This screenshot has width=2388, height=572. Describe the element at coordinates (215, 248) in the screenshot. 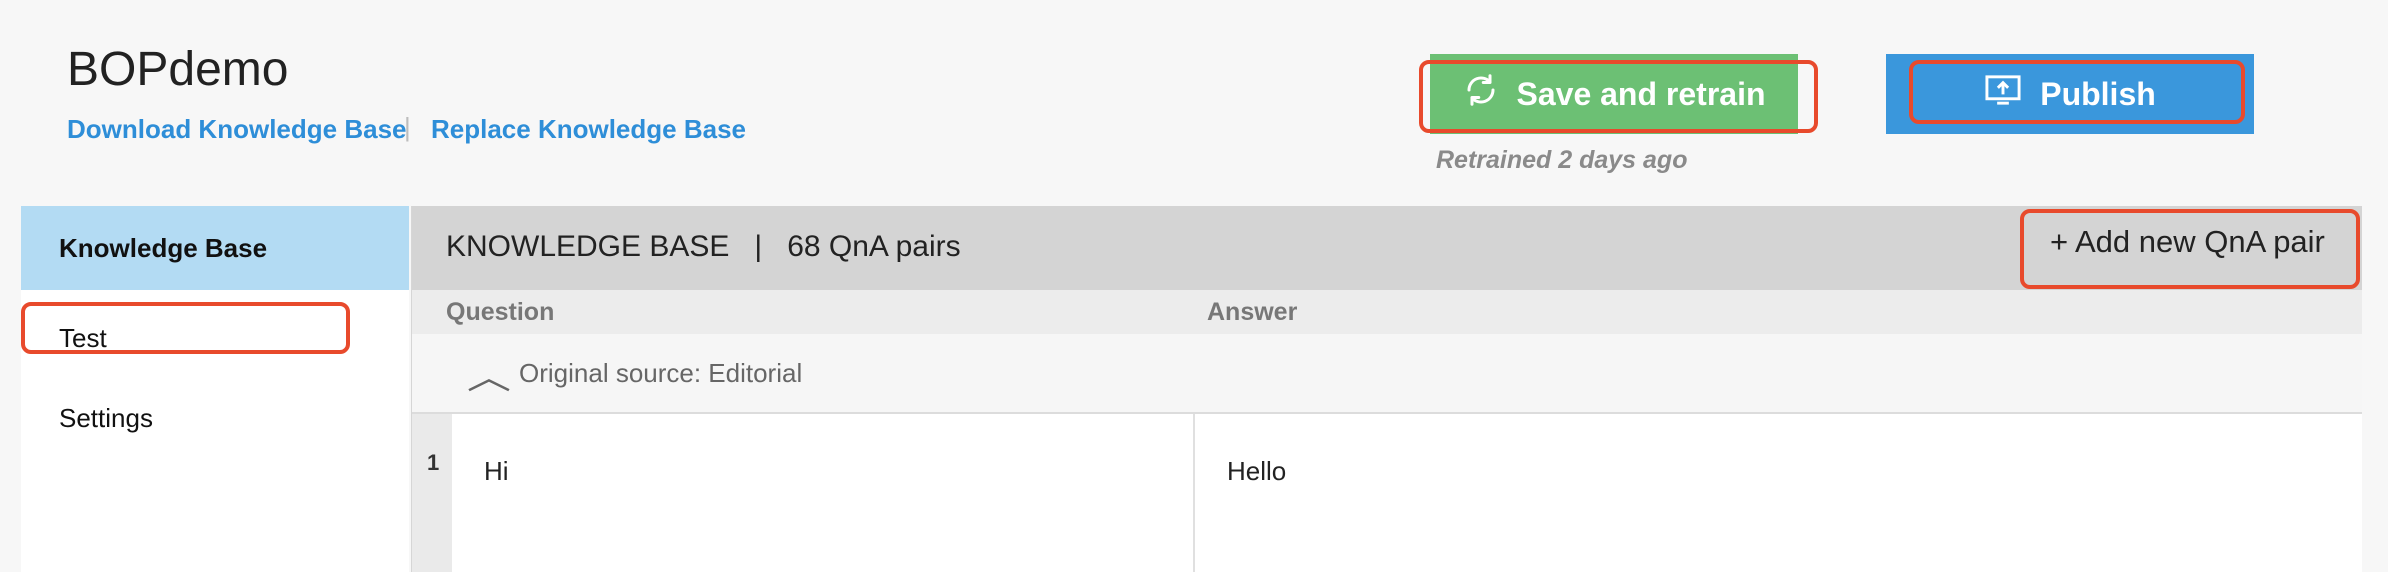

I see `sidebar-item-knowledge-base: Knowledge Base` at that location.